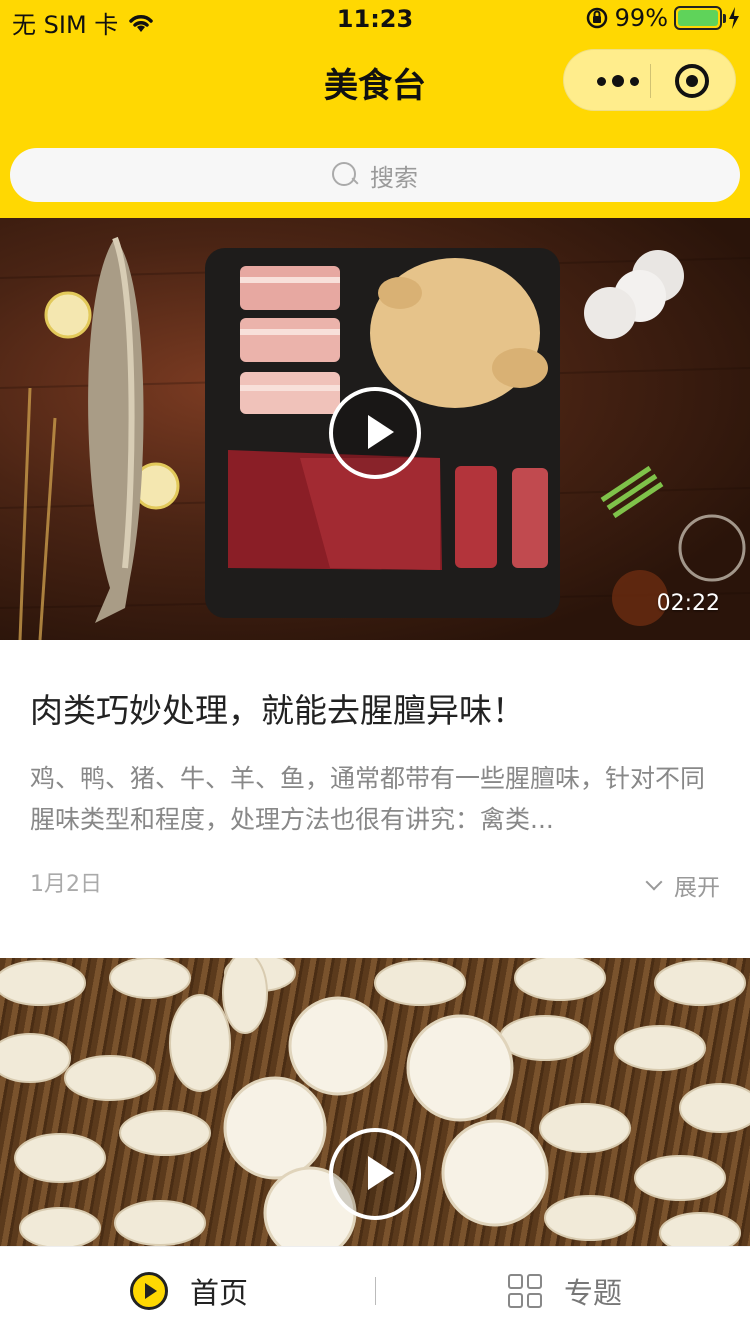  I want to click on tab-bar: 首页 专题, so click(375, 1290).